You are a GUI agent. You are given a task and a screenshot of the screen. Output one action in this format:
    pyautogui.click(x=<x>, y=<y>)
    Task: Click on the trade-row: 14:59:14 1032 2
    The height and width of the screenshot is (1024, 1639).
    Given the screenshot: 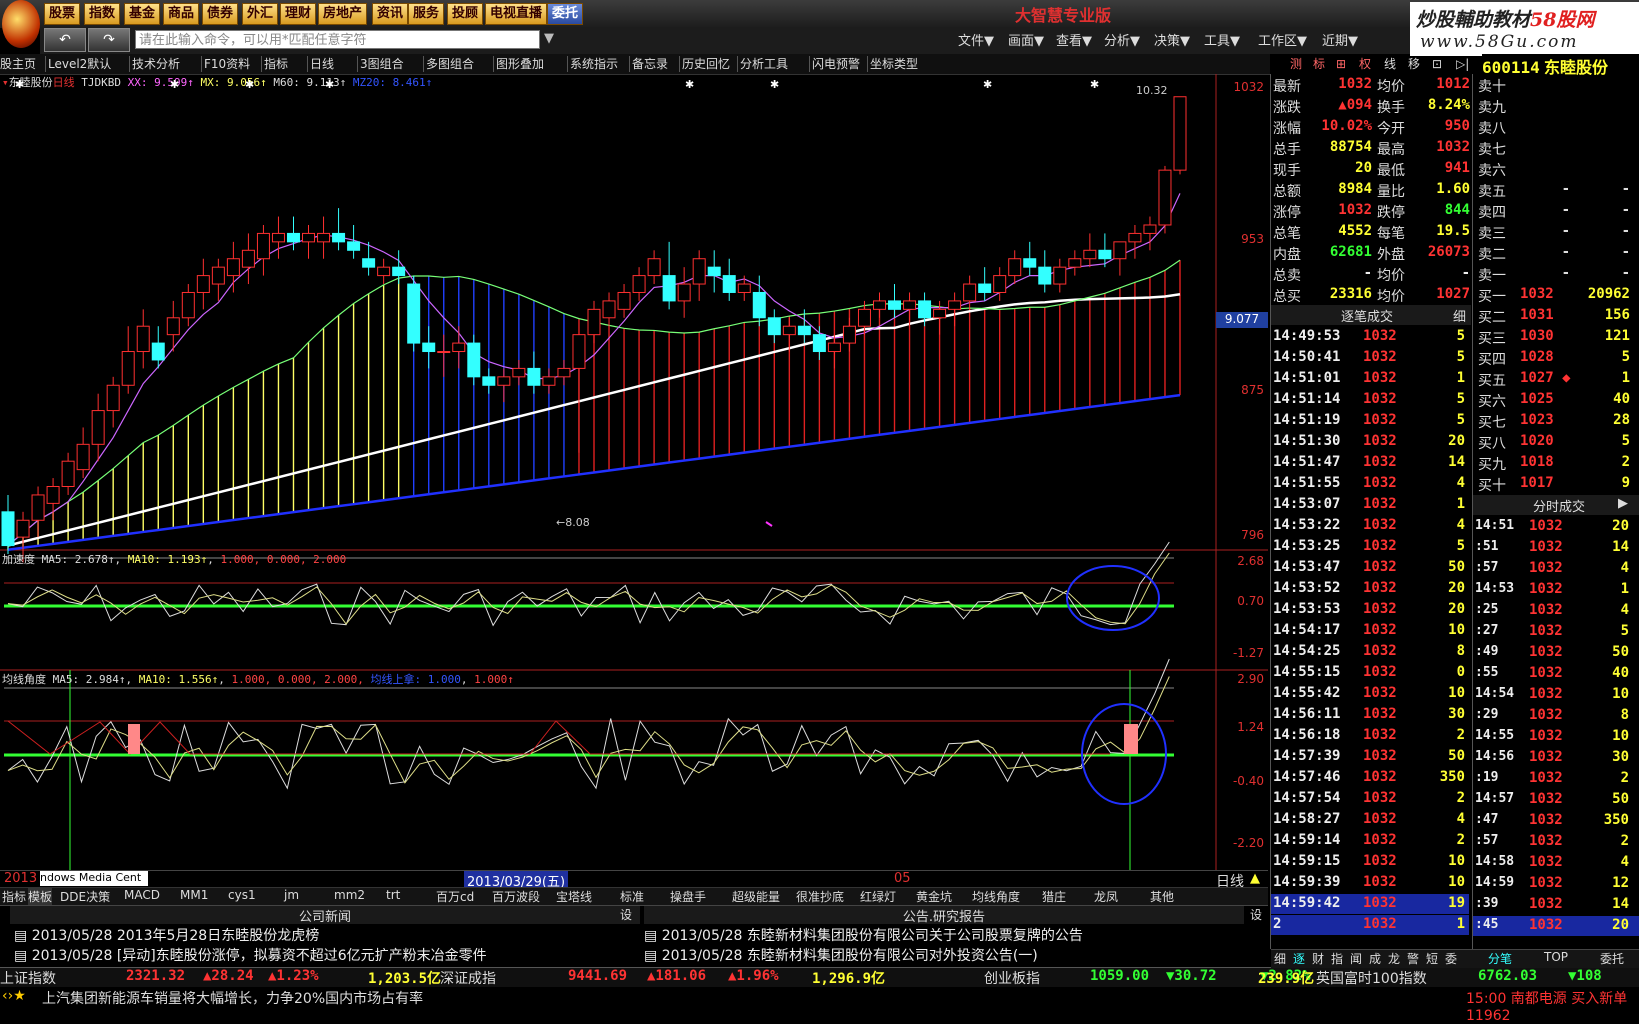 What is the action you would take?
    pyautogui.click(x=1370, y=841)
    